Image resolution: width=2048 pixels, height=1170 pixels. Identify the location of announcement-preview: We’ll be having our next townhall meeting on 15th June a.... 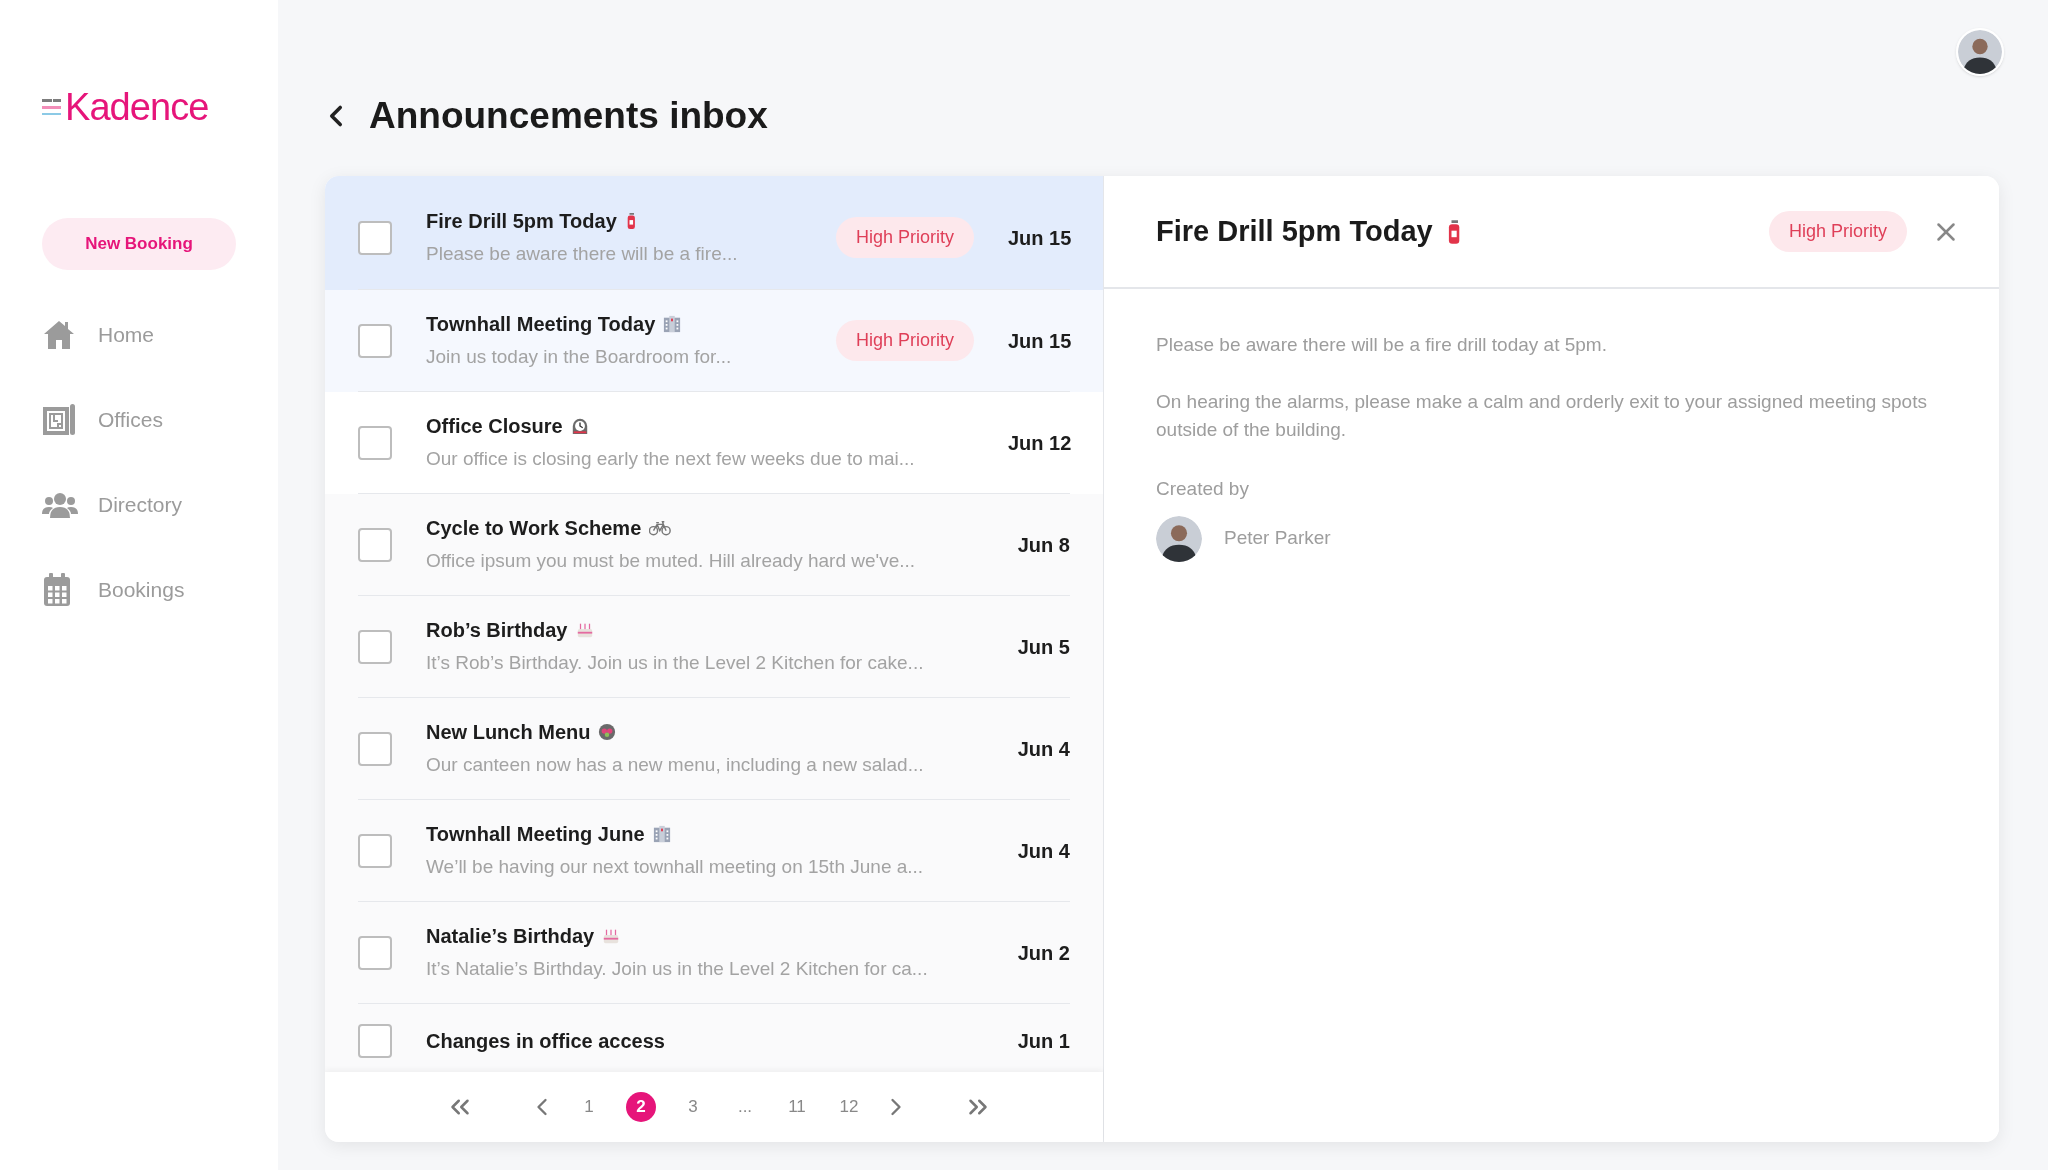
(675, 867).